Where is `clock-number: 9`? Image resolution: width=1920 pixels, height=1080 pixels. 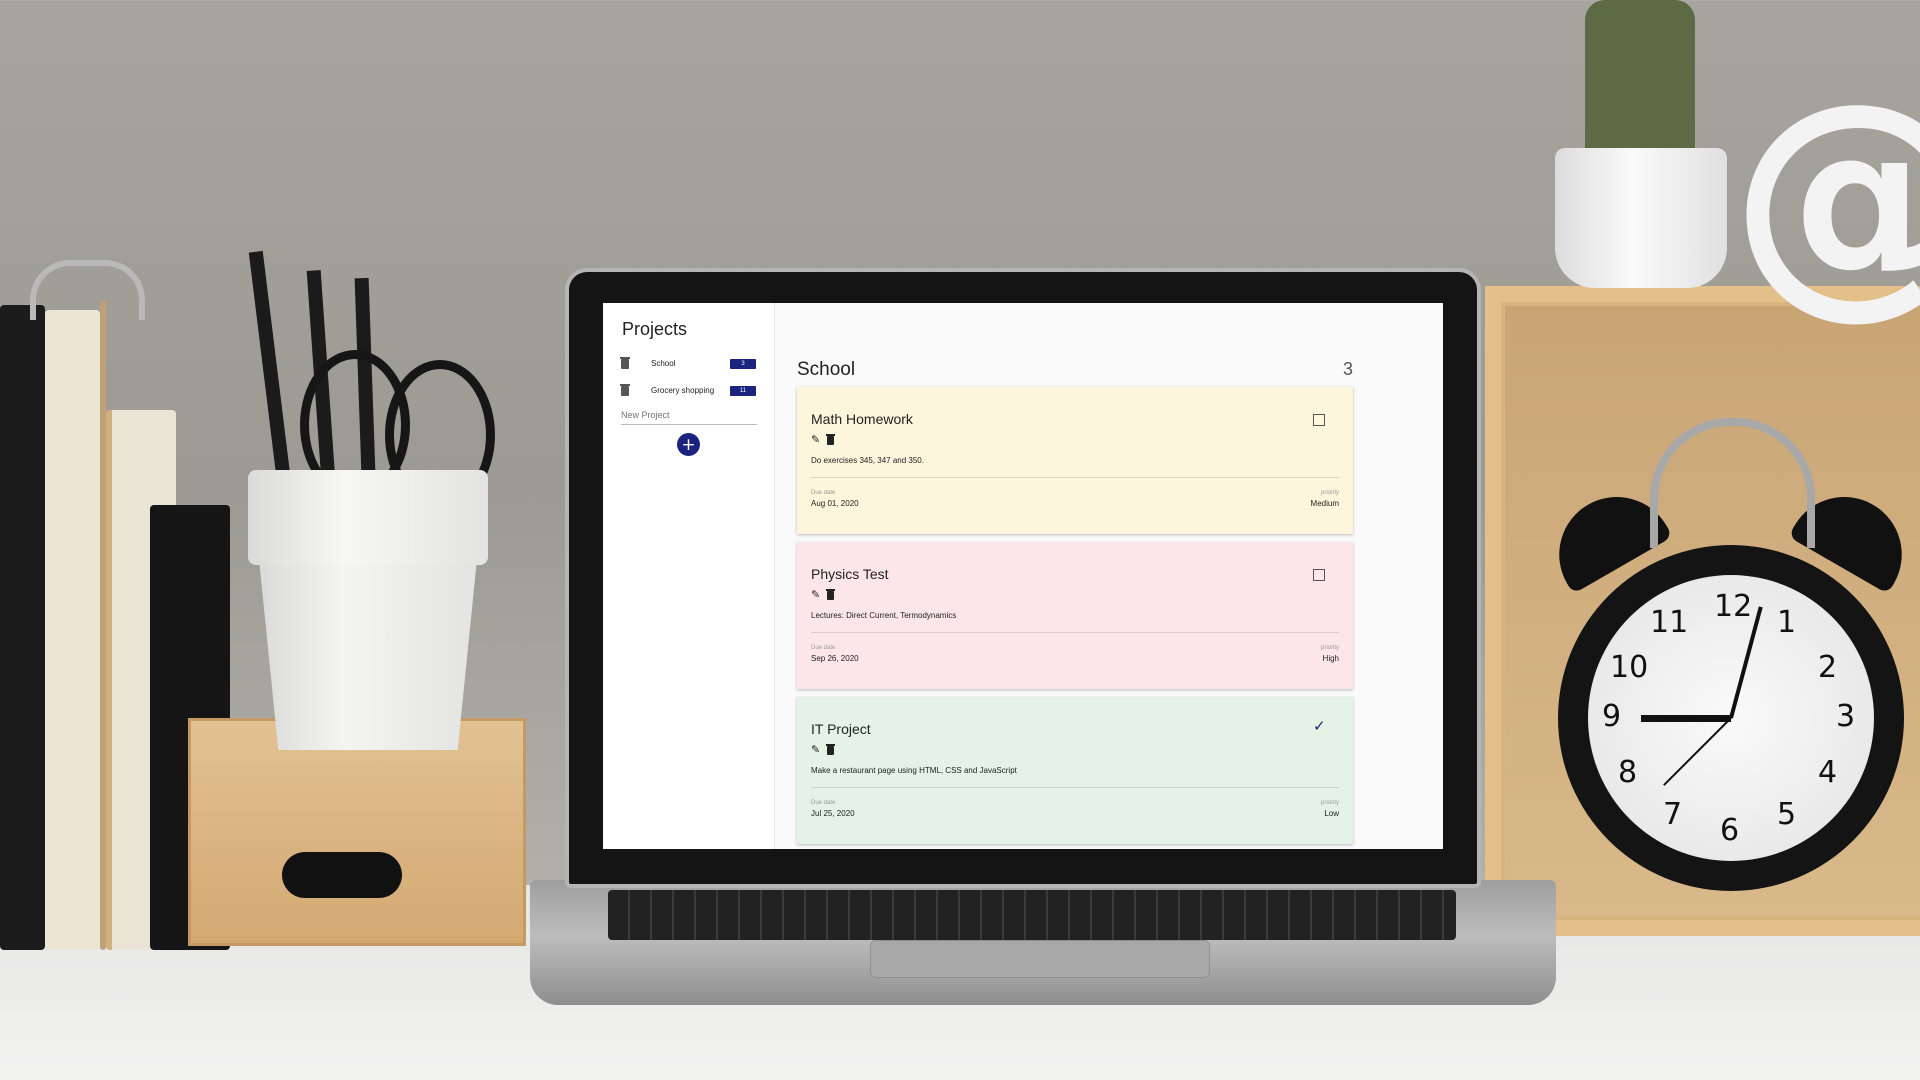
clock-number: 9 is located at coordinates (1612, 716).